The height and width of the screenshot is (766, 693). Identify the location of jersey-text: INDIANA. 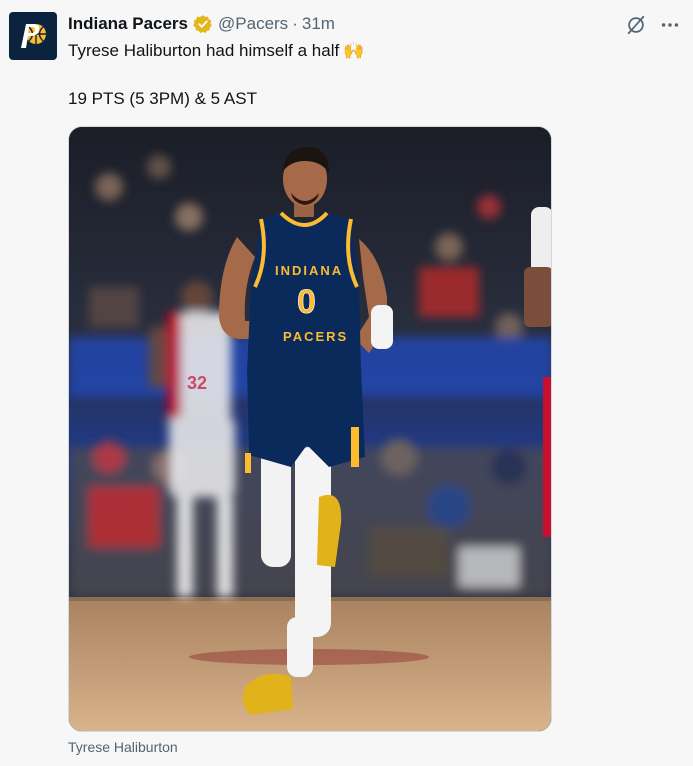
(309, 270).